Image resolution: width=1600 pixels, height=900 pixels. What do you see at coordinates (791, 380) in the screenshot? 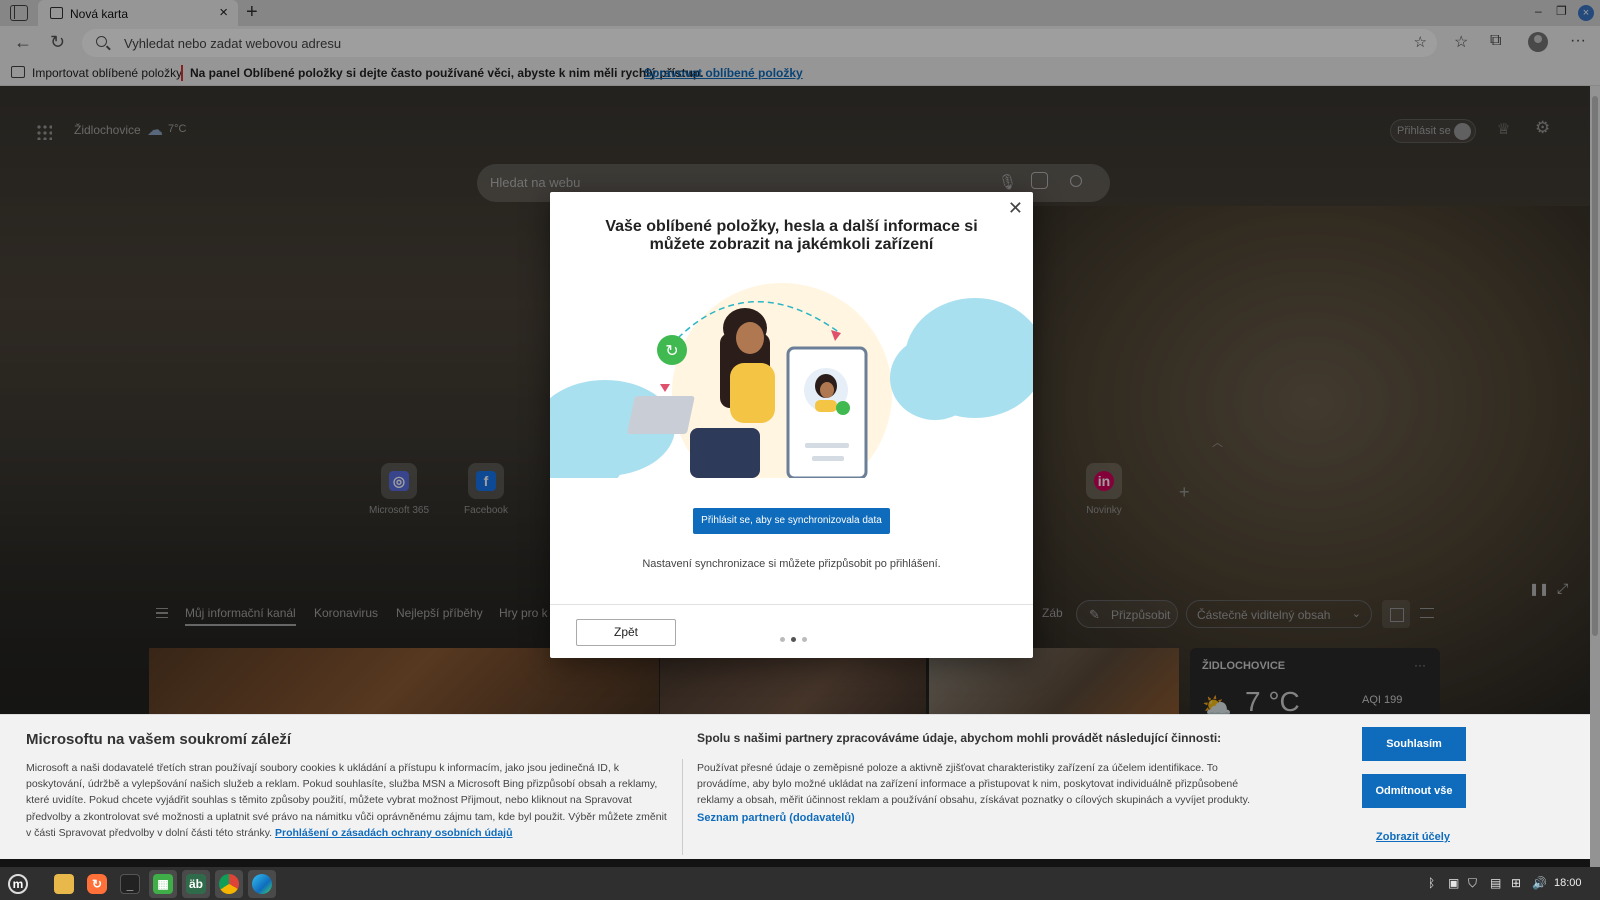
I see `sync-illustration: ↻` at bounding box center [791, 380].